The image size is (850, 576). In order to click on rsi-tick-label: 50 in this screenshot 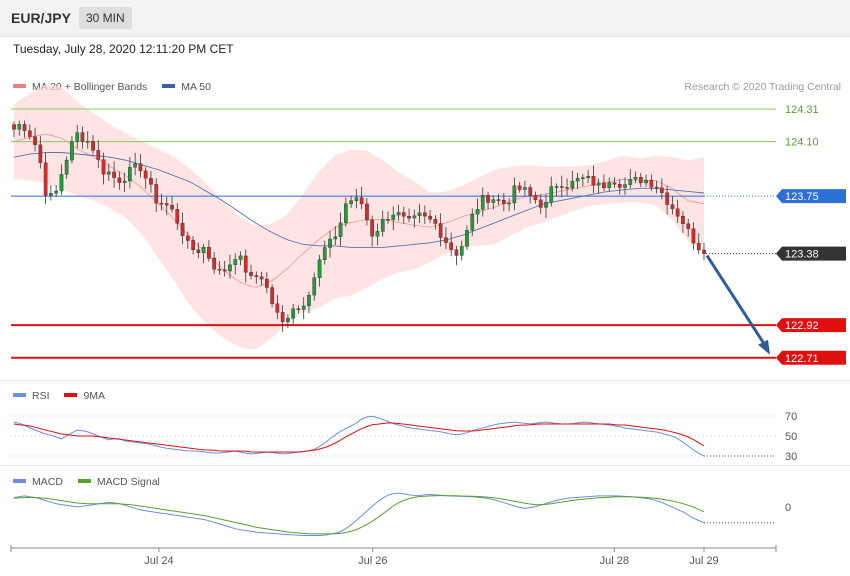, I will do `click(791, 437)`.